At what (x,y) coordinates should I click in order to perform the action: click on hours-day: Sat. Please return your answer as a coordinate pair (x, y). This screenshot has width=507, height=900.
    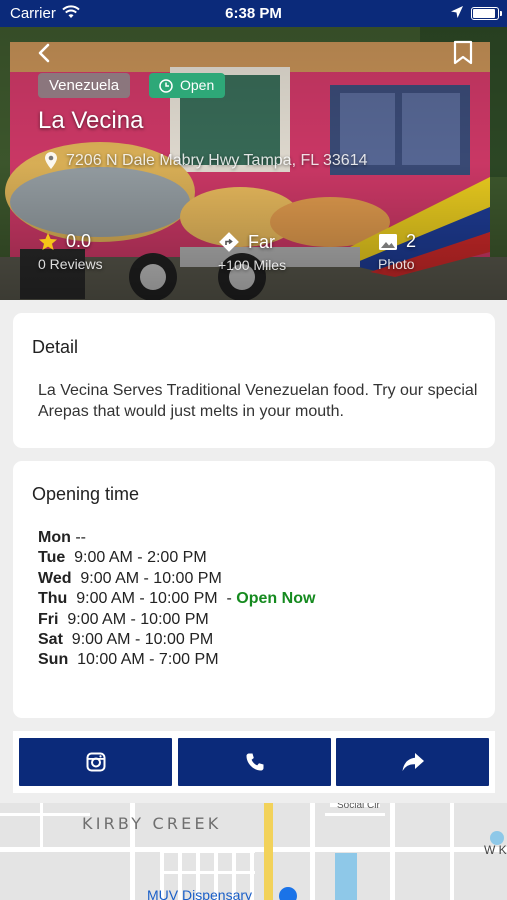
    Looking at the image, I should click on (50, 640).